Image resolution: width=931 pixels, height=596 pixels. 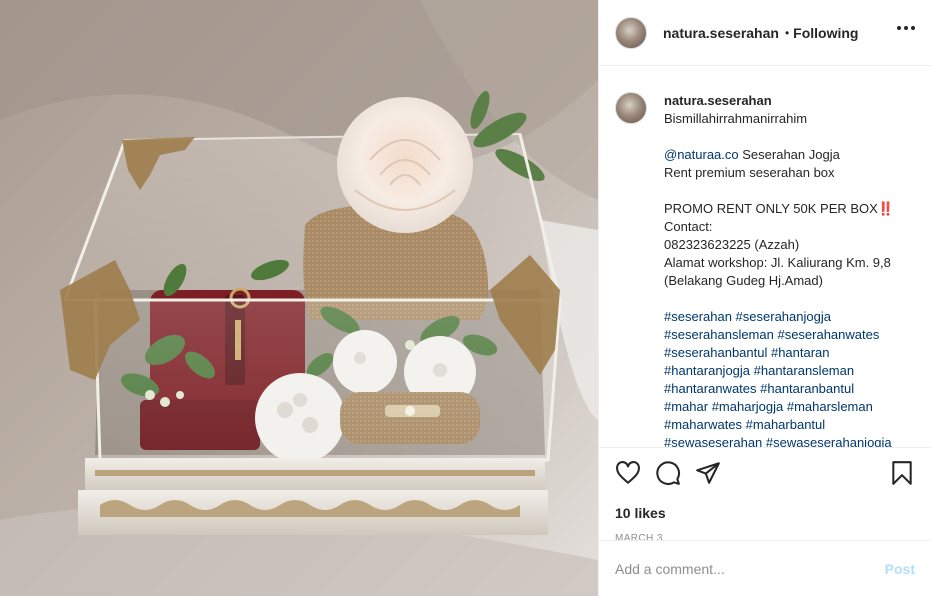 What do you see at coordinates (721, 33) in the screenshot?
I see `header-username: natura.seserahan` at bounding box center [721, 33].